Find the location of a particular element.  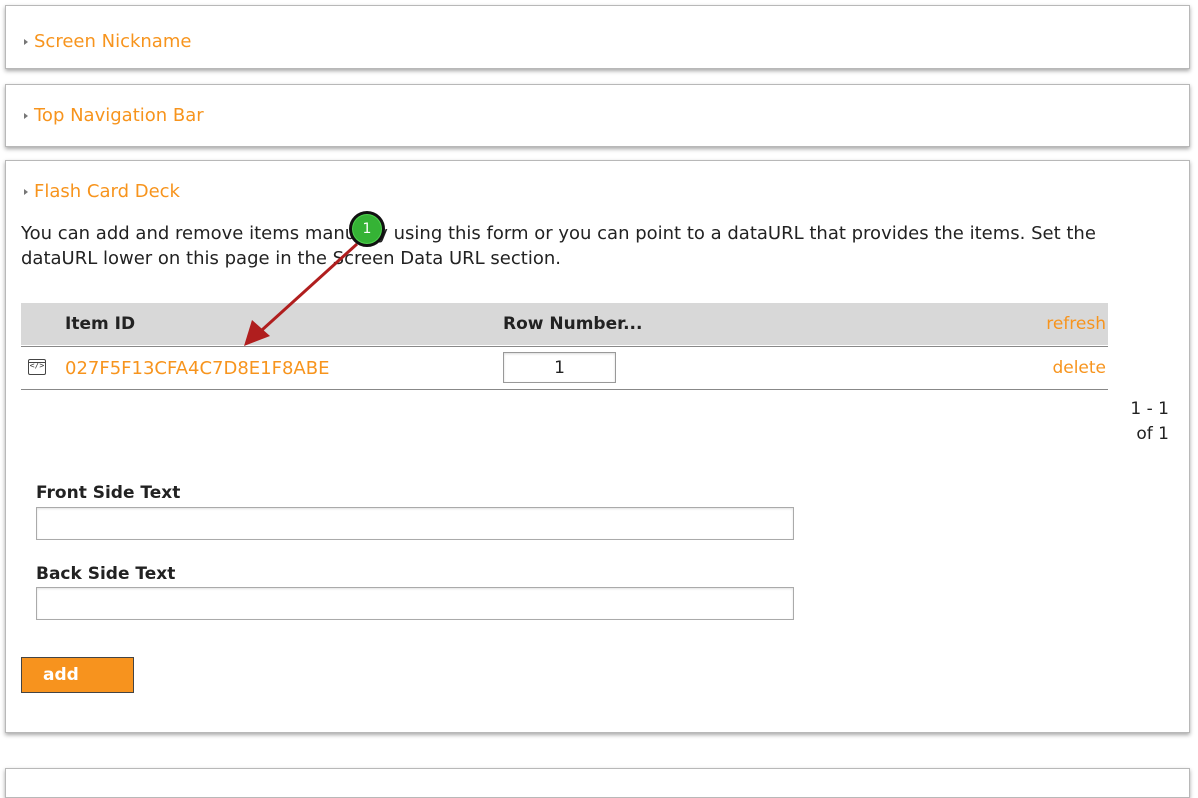

back-side-text-input is located at coordinates (415, 603).